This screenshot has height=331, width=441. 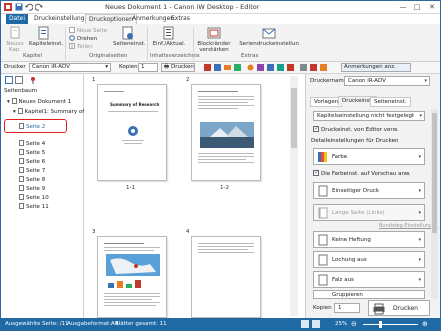 I want to click on panel-copies-input: 1, so click(x=347, y=308).